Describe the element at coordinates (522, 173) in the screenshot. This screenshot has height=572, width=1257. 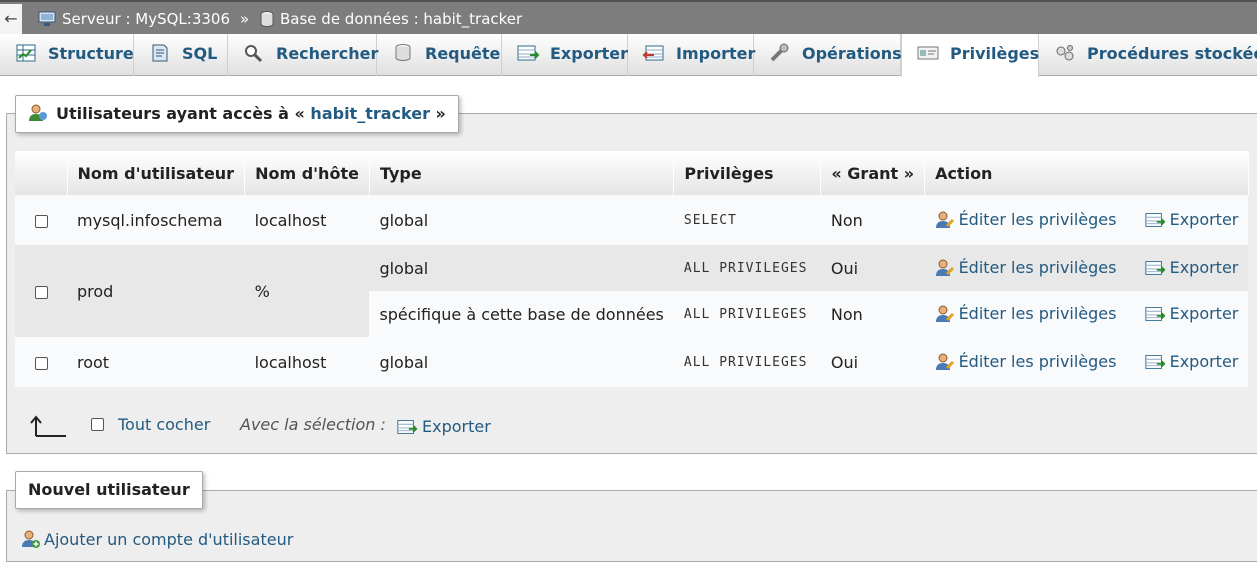
I see `col-type: Type` at that location.